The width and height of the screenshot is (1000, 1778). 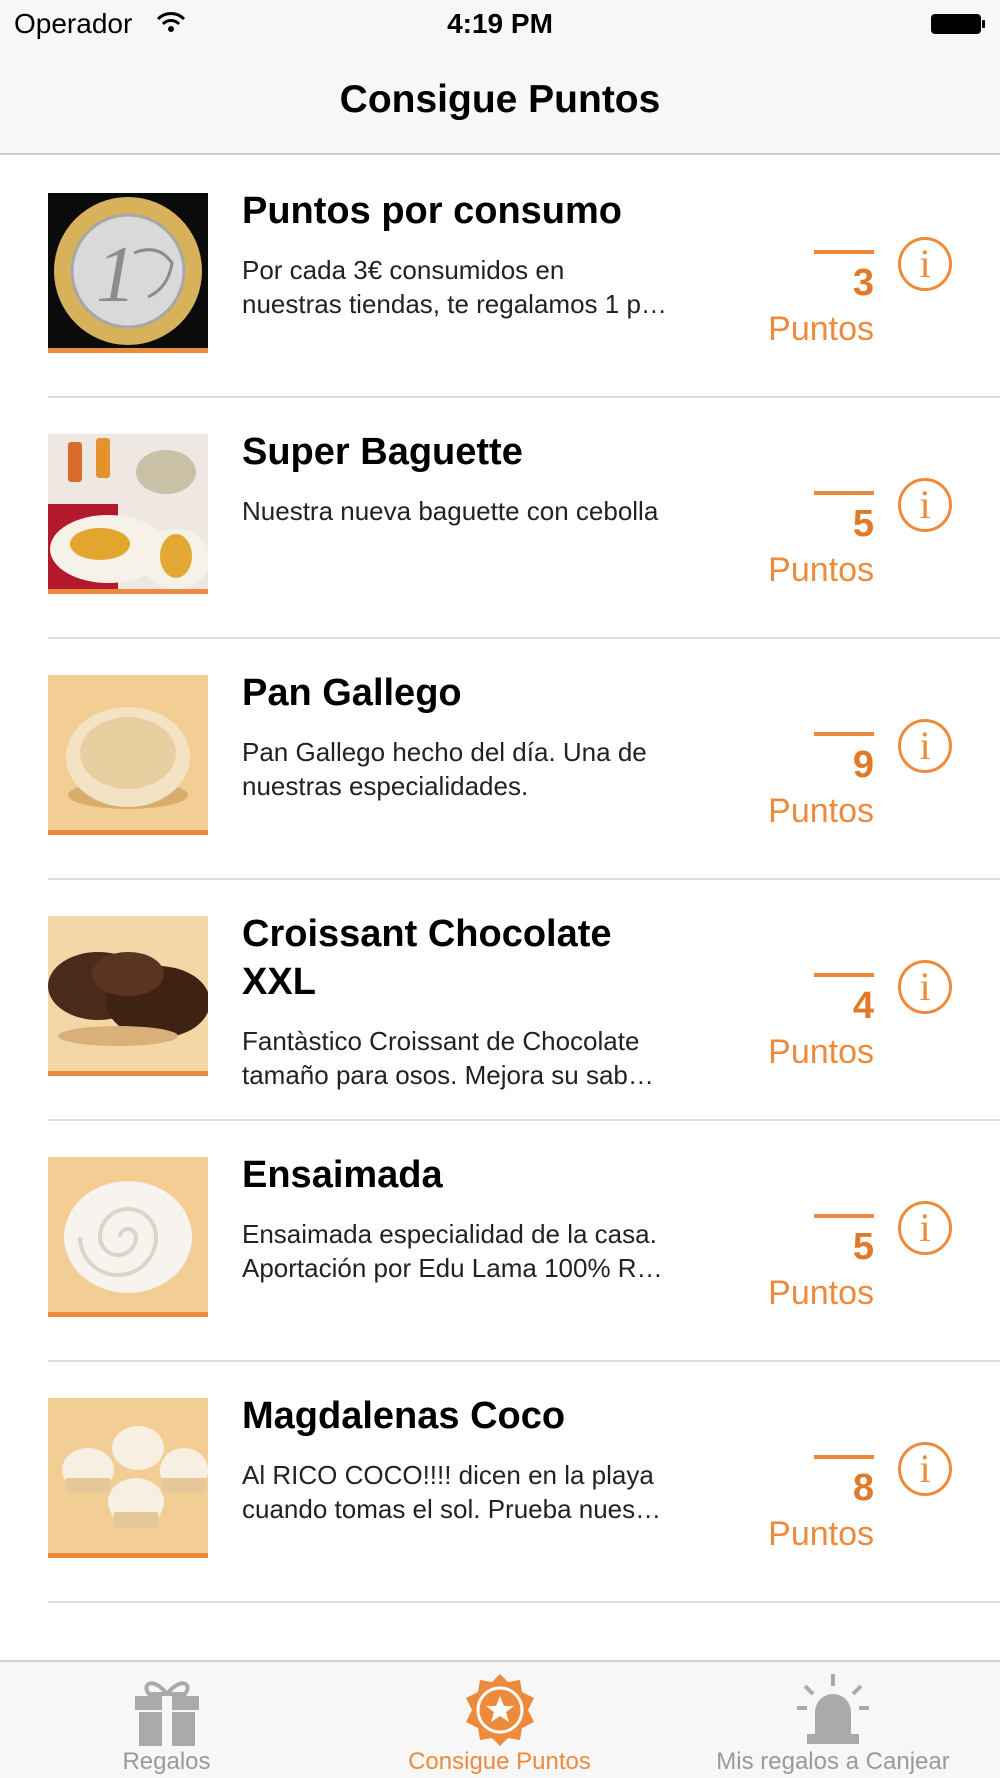 What do you see at coordinates (958, 24) in the screenshot?
I see `battery-icon` at bounding box center [958, 24].